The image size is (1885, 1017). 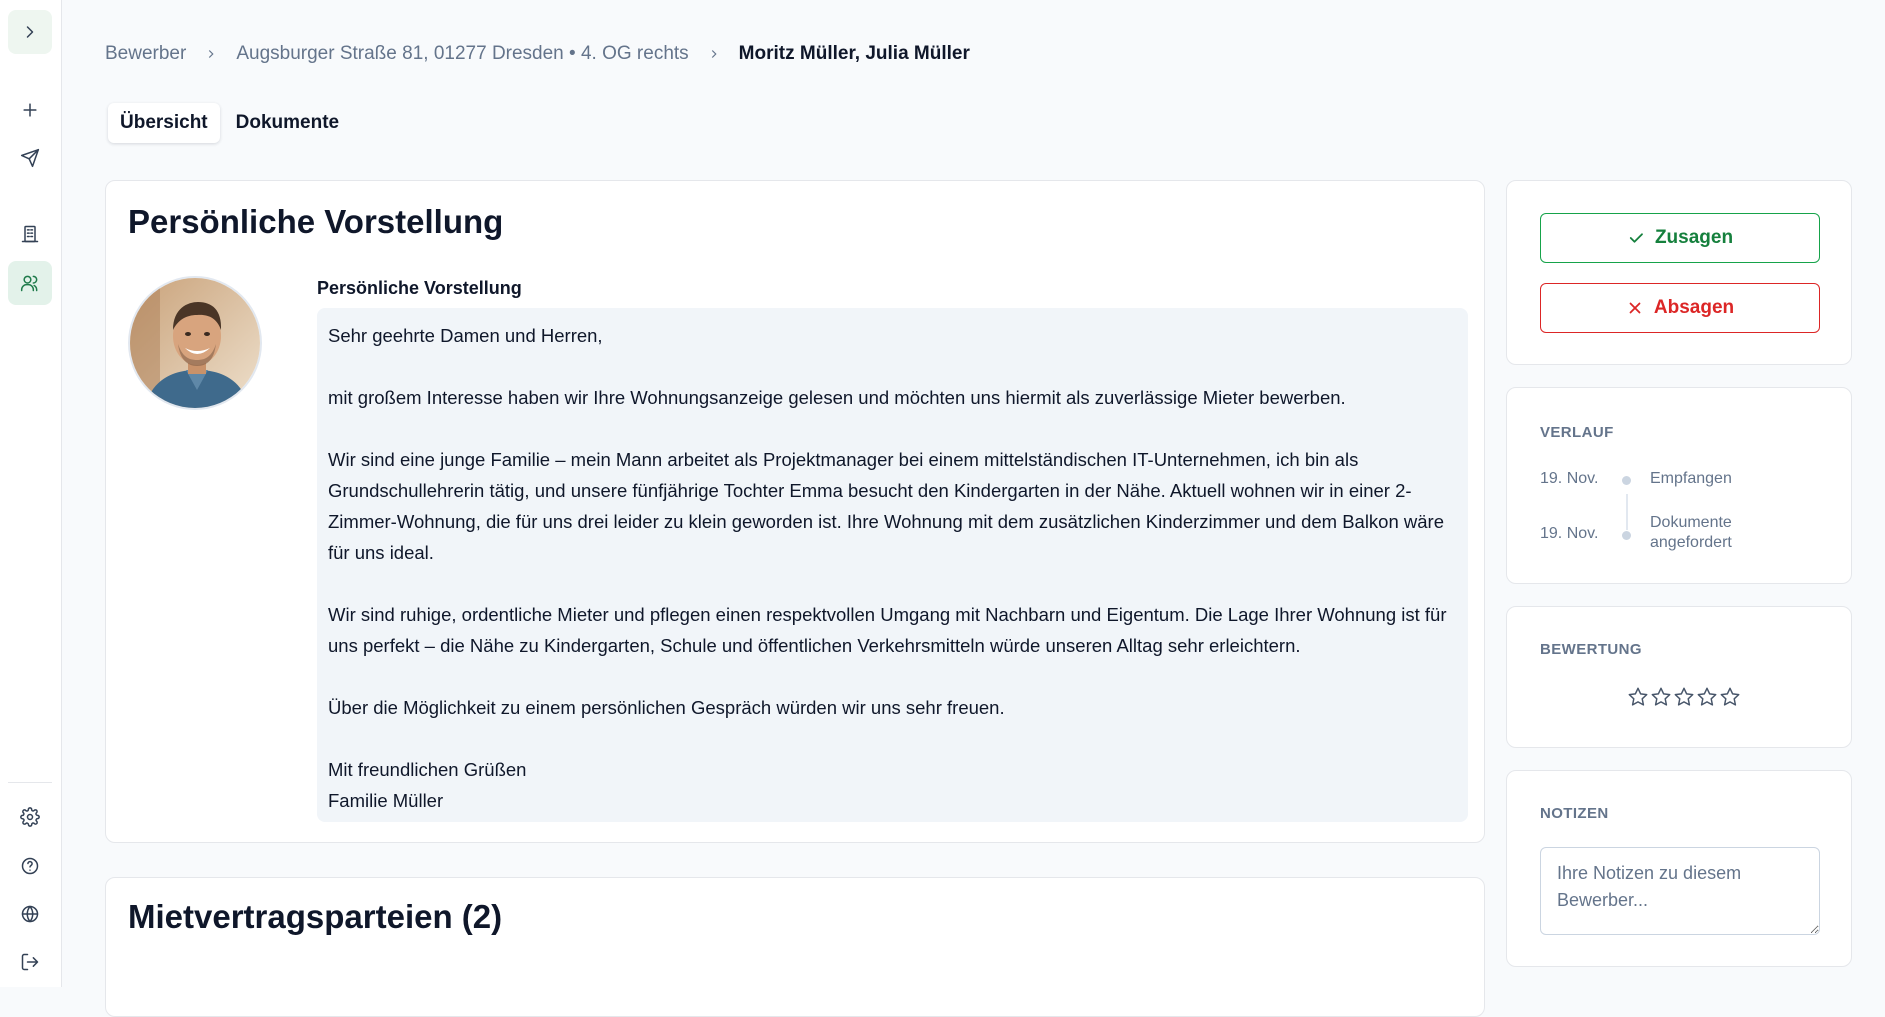 I want to click on avatar, so click(x=195, y=343).